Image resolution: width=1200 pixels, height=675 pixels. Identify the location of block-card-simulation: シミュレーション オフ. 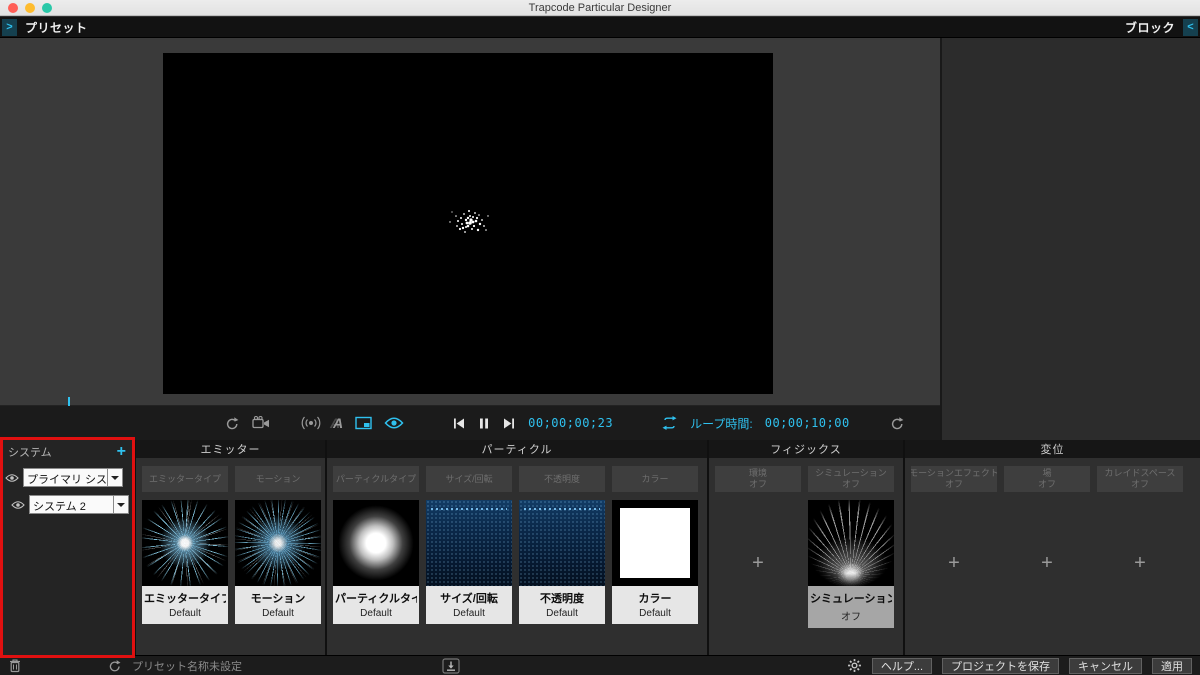
(851, 564).